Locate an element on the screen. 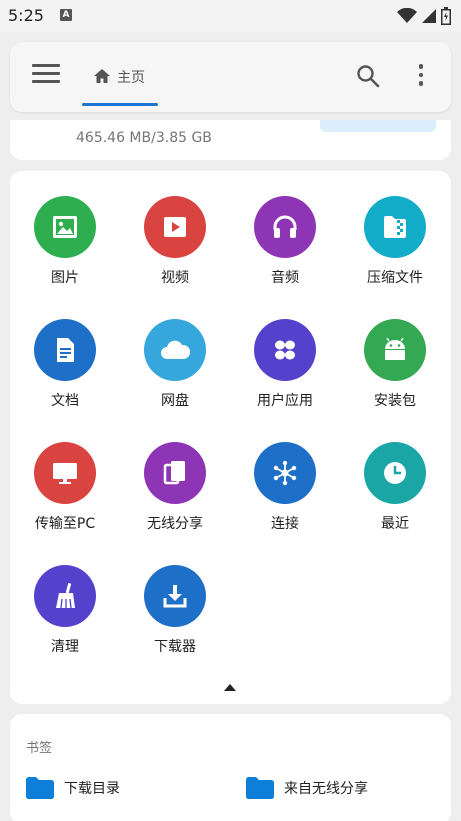 Image resolution: width=461 pixels, height=821 pixels. category-network: 连接 is located at coordinates (285, 474).